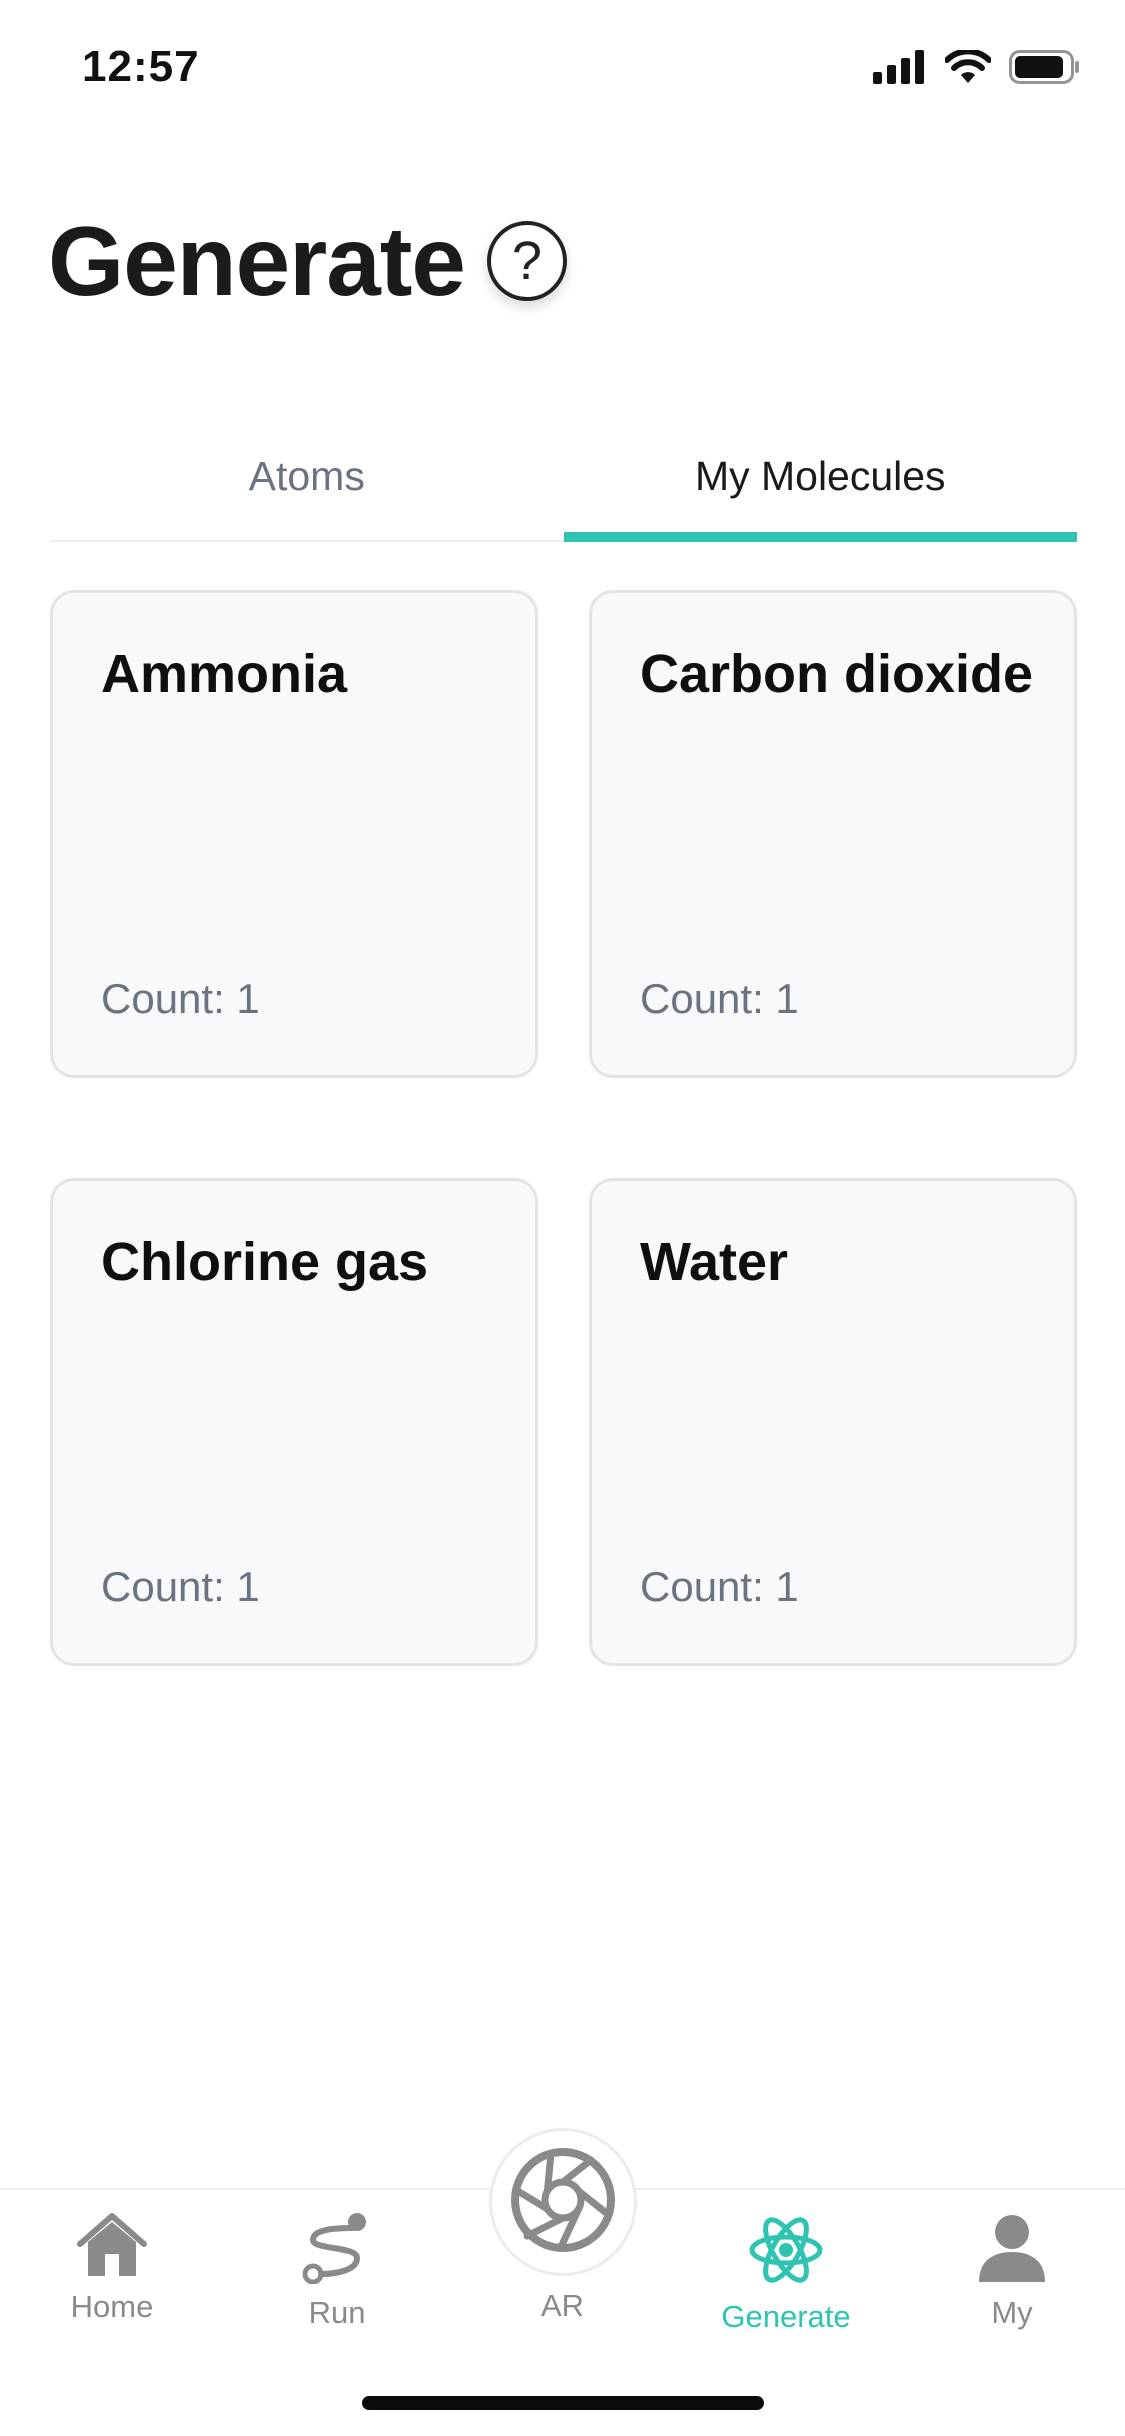  What do you see at coordinates (294, 834) in the screenshot?
I see `molecule-card-ammonia: Ammonia Count: 1` at bounding box center [294, 834].